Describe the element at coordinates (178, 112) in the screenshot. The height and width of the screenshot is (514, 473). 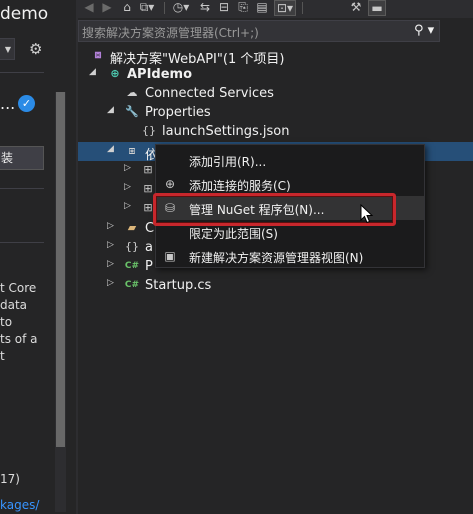
I see `tree-item-label: Properties` at that location.